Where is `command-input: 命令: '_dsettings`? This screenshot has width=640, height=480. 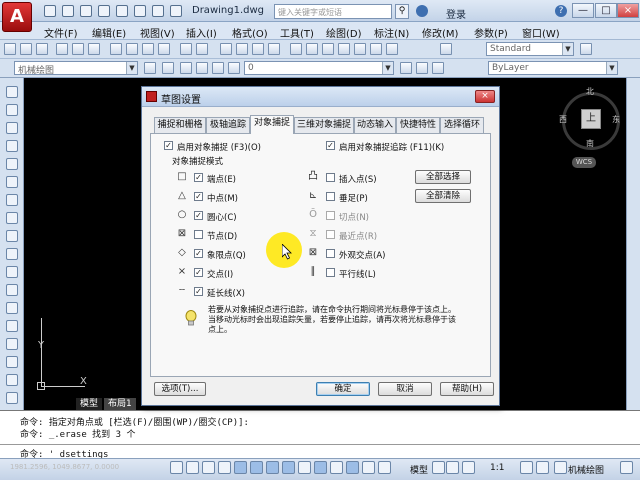 command-input: 命令: '_dsettings is located at coordinates (320, 452).